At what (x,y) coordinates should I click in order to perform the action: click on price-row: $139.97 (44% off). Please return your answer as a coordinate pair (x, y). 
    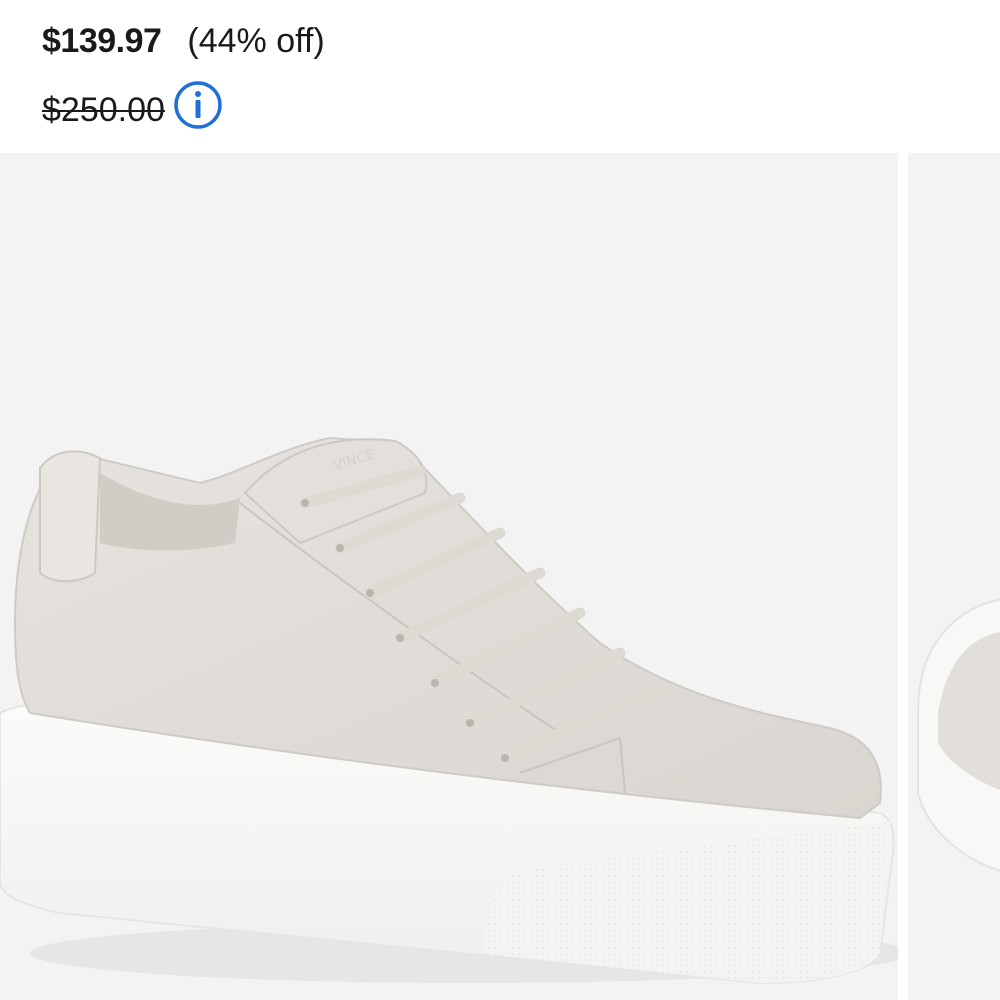
    Looking at the image, I should click on (492, 48).